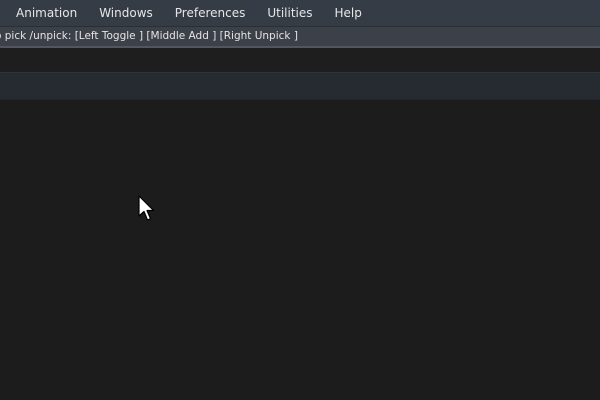 This screenshot has width=600, height=400. I want to click on arrow-cursor-icon, so click(148, 209).